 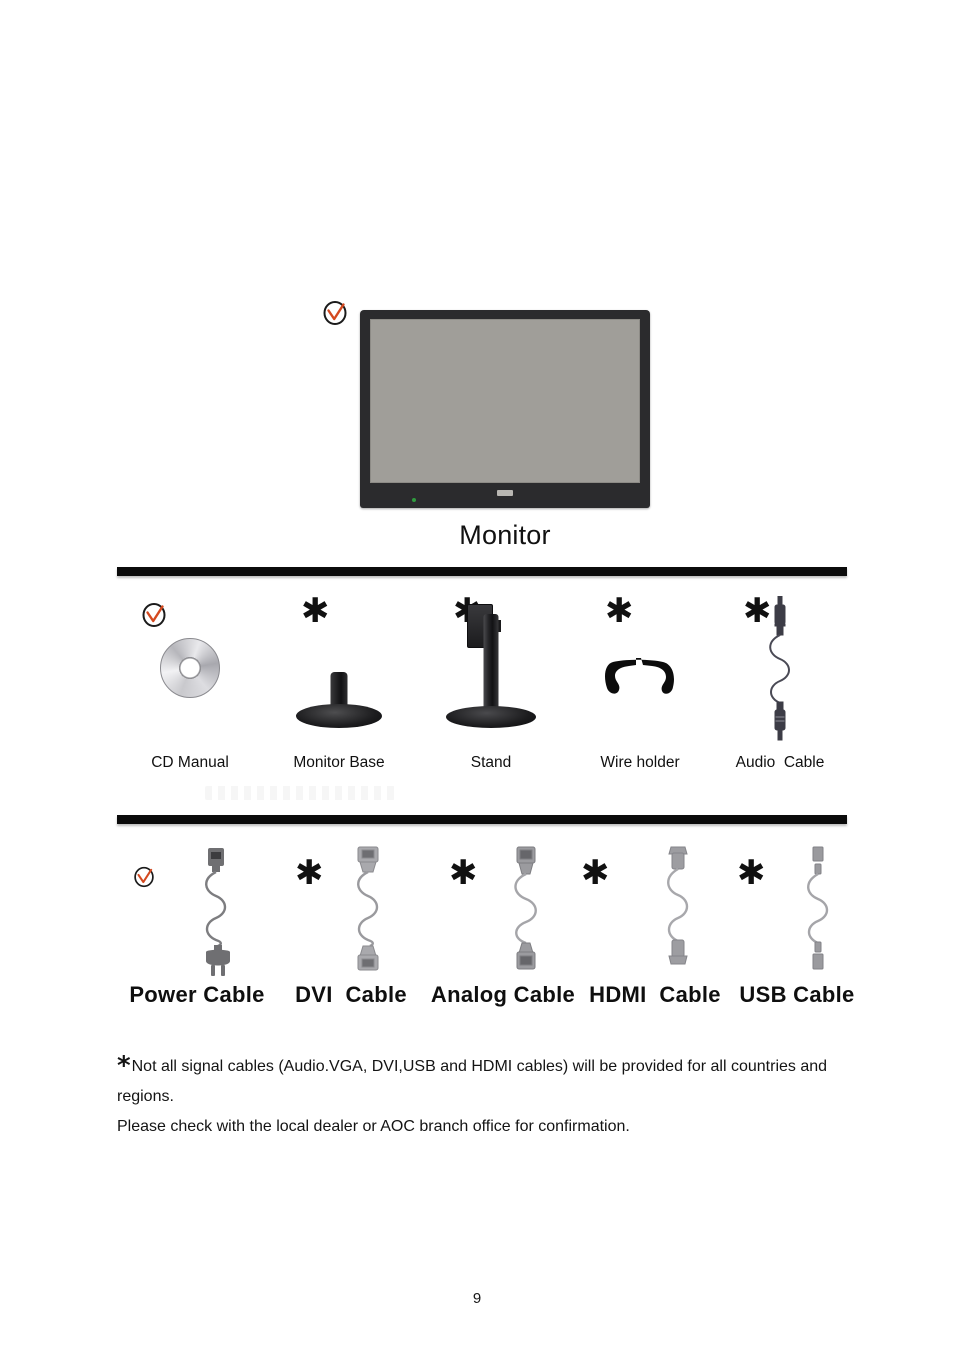 What do you see at coordinates (780, 762) in the screenshot?
I see `accessory-label: Audio Cable` at bounding box center [780, 762].